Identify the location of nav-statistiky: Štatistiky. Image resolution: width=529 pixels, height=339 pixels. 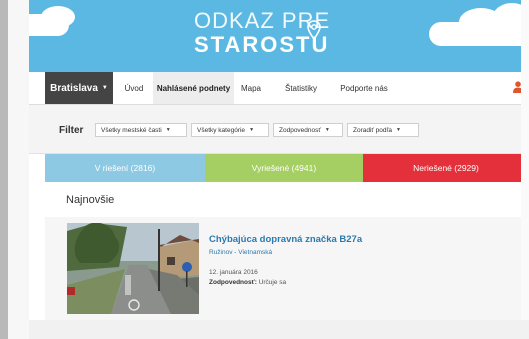
(301, 88).